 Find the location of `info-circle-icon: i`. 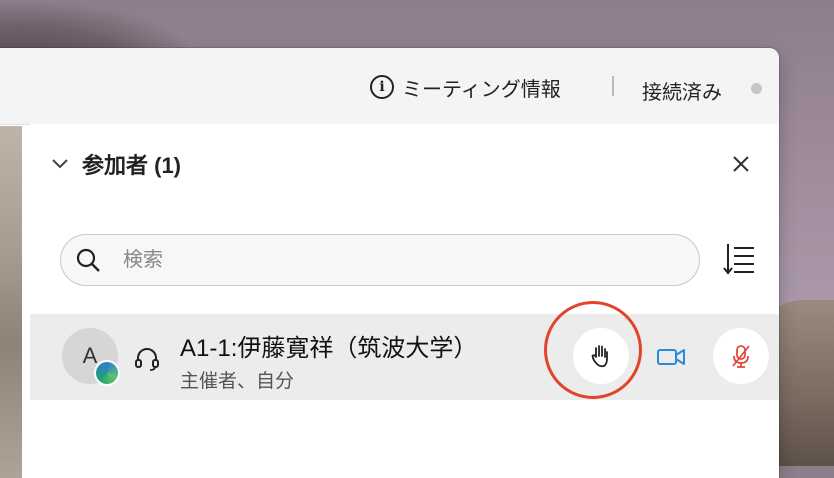

info-circle-icon: i is located at coordinates (382, 87).